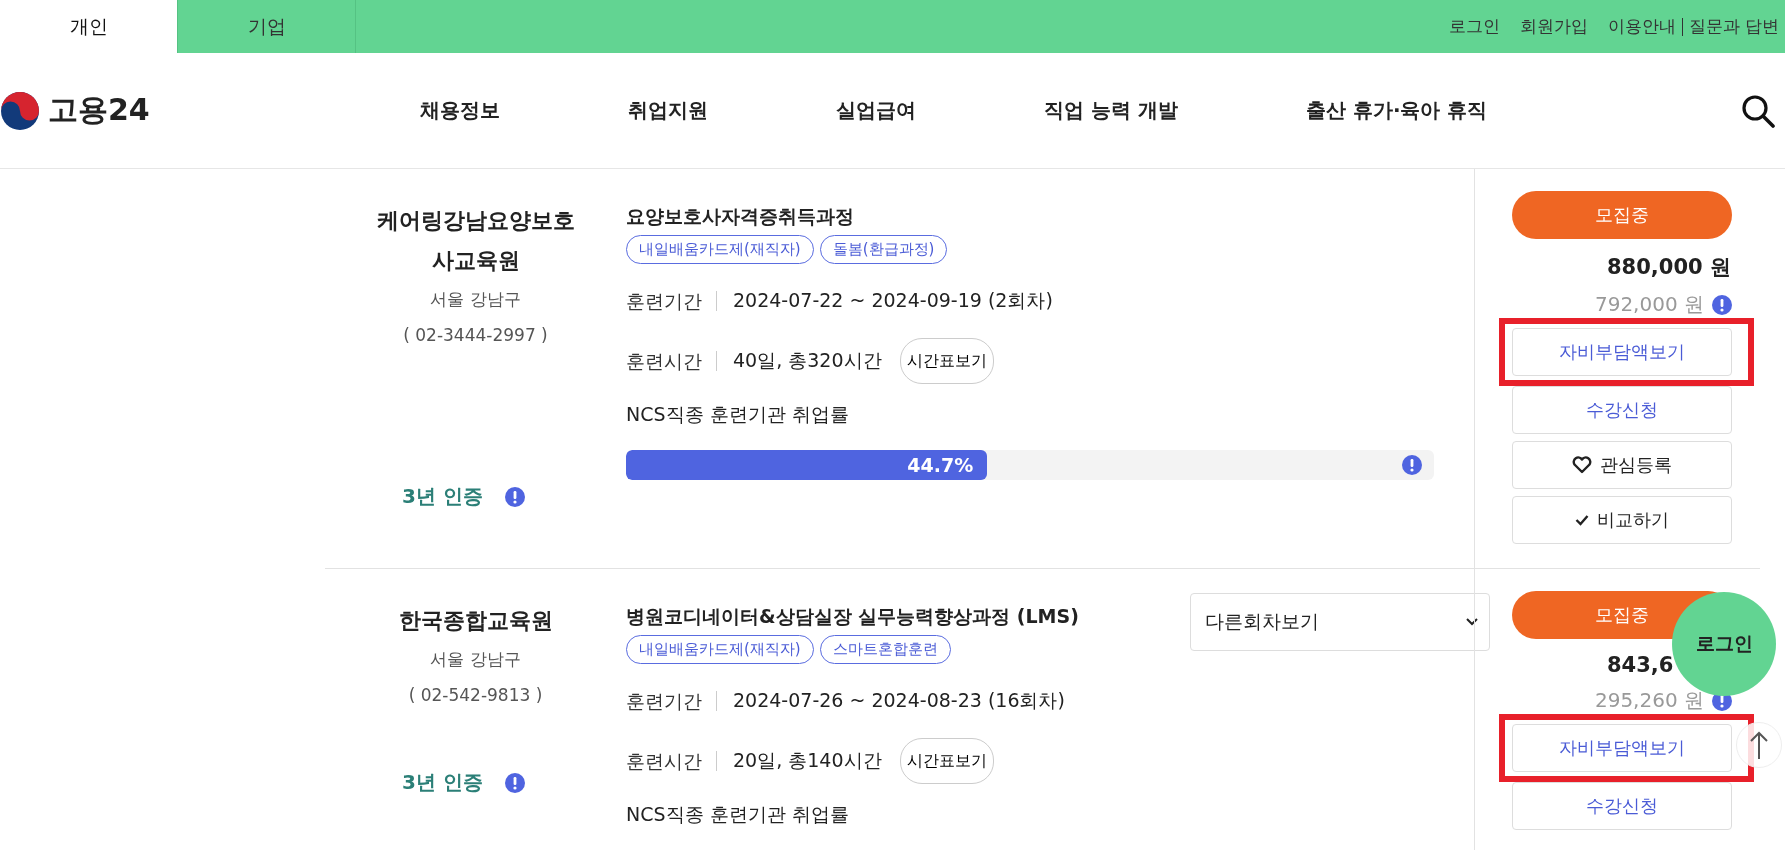  Describe the element at coordinates (475, 621) in the screenshot. I see `institution-name: 한국종합교육원` at that location.